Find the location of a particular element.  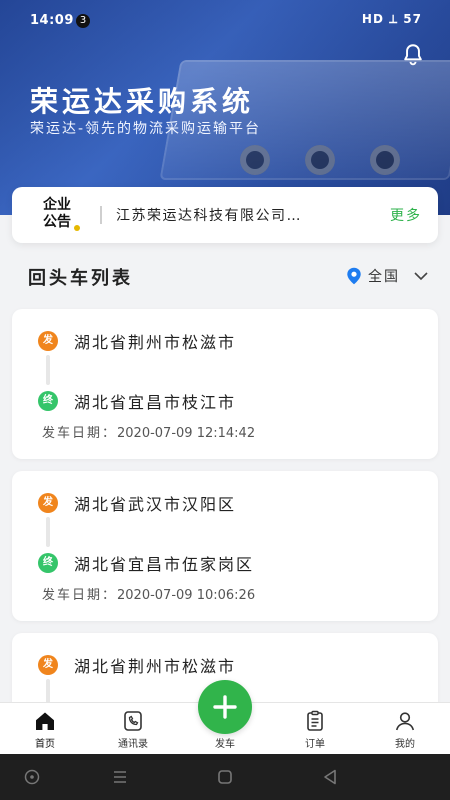

home-icon is located at coordinates (45, 721).